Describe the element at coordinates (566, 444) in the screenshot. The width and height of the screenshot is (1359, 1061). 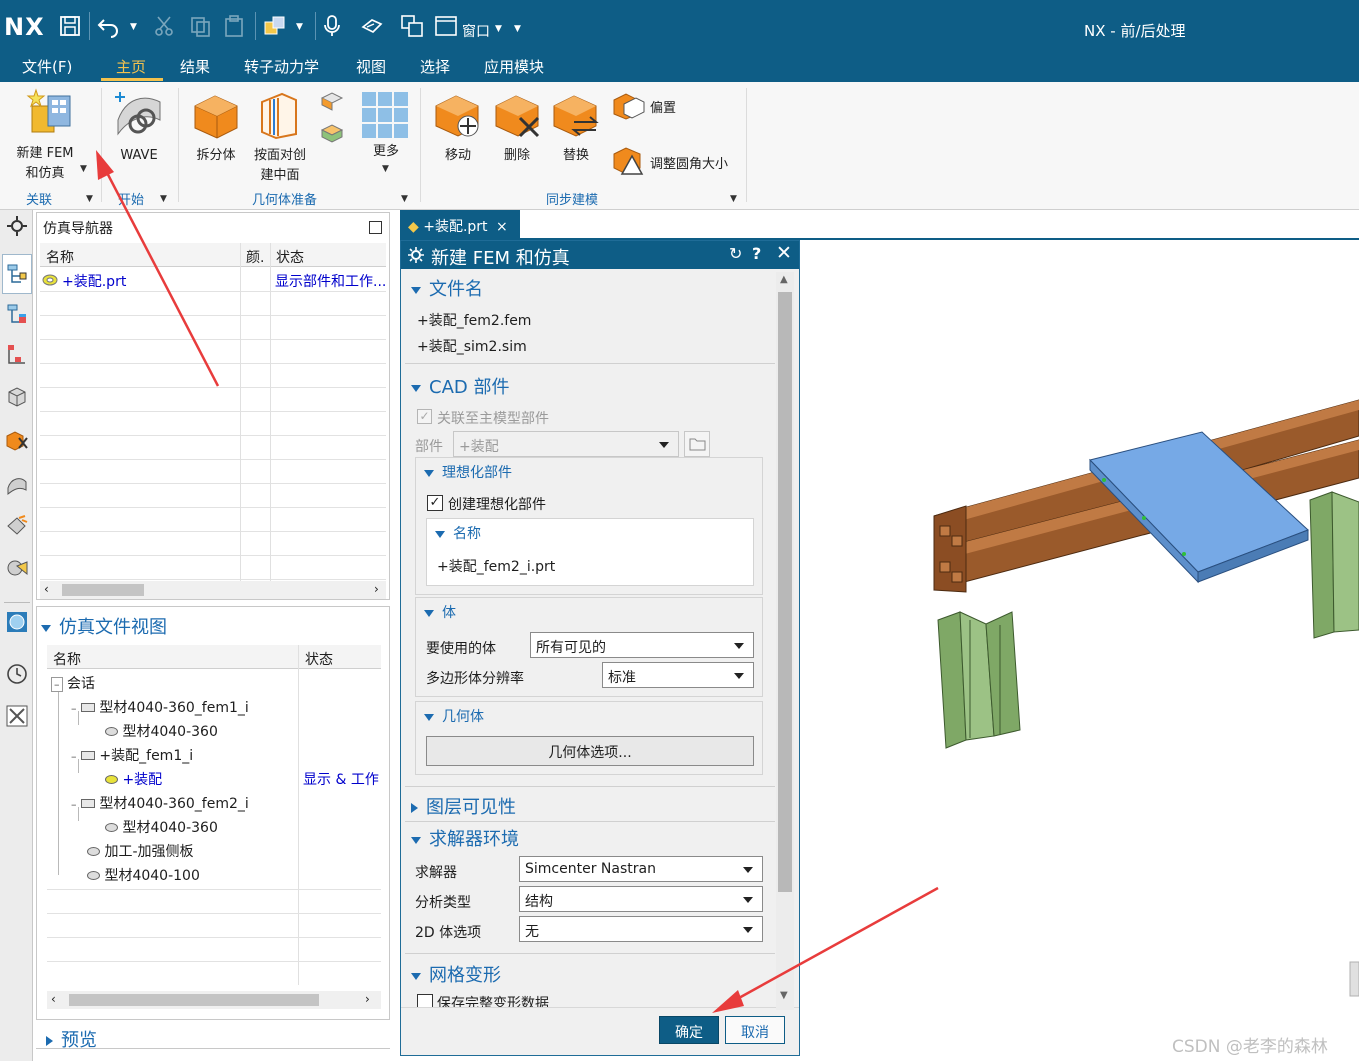
I see `part-dropdown: +装配` at that location.